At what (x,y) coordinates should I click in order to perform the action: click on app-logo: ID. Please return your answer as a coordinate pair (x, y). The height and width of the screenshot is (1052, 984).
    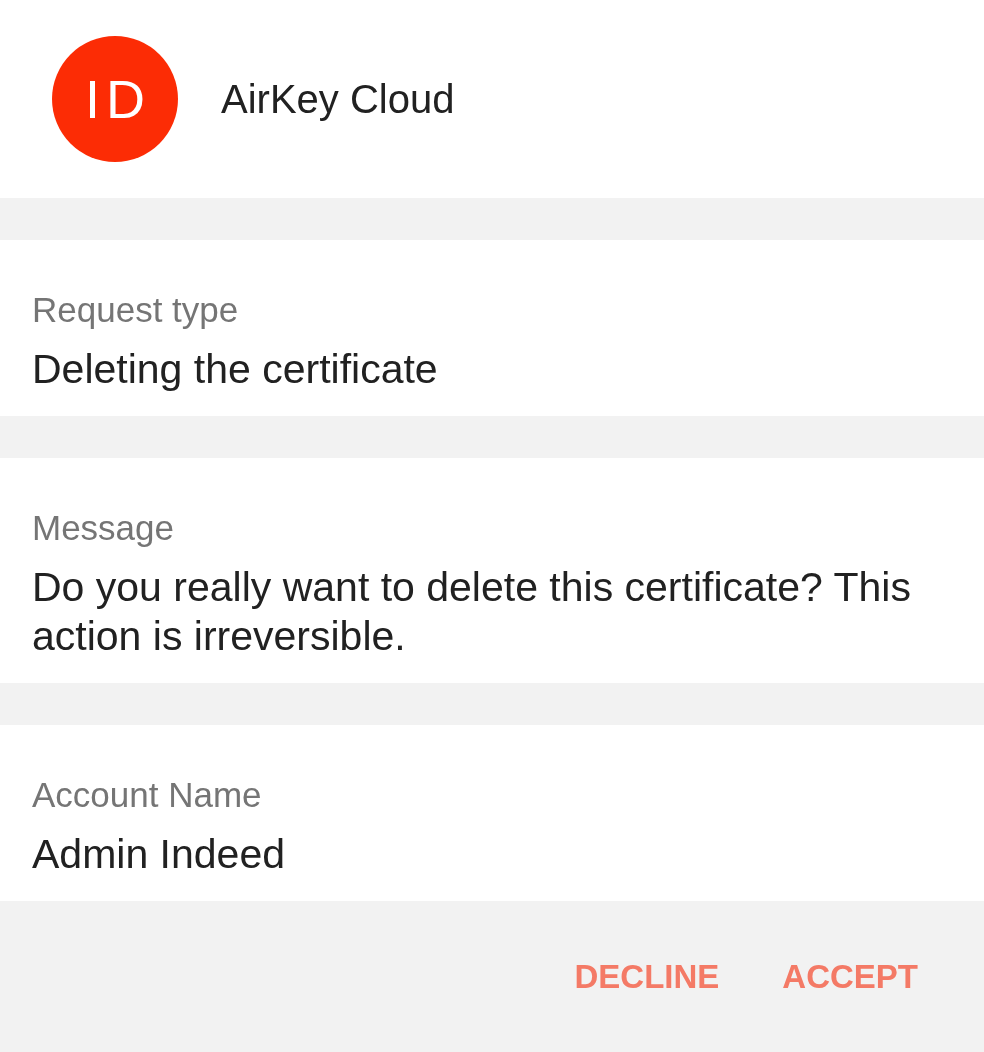
    Looking at the image, I should click on (115, 99).